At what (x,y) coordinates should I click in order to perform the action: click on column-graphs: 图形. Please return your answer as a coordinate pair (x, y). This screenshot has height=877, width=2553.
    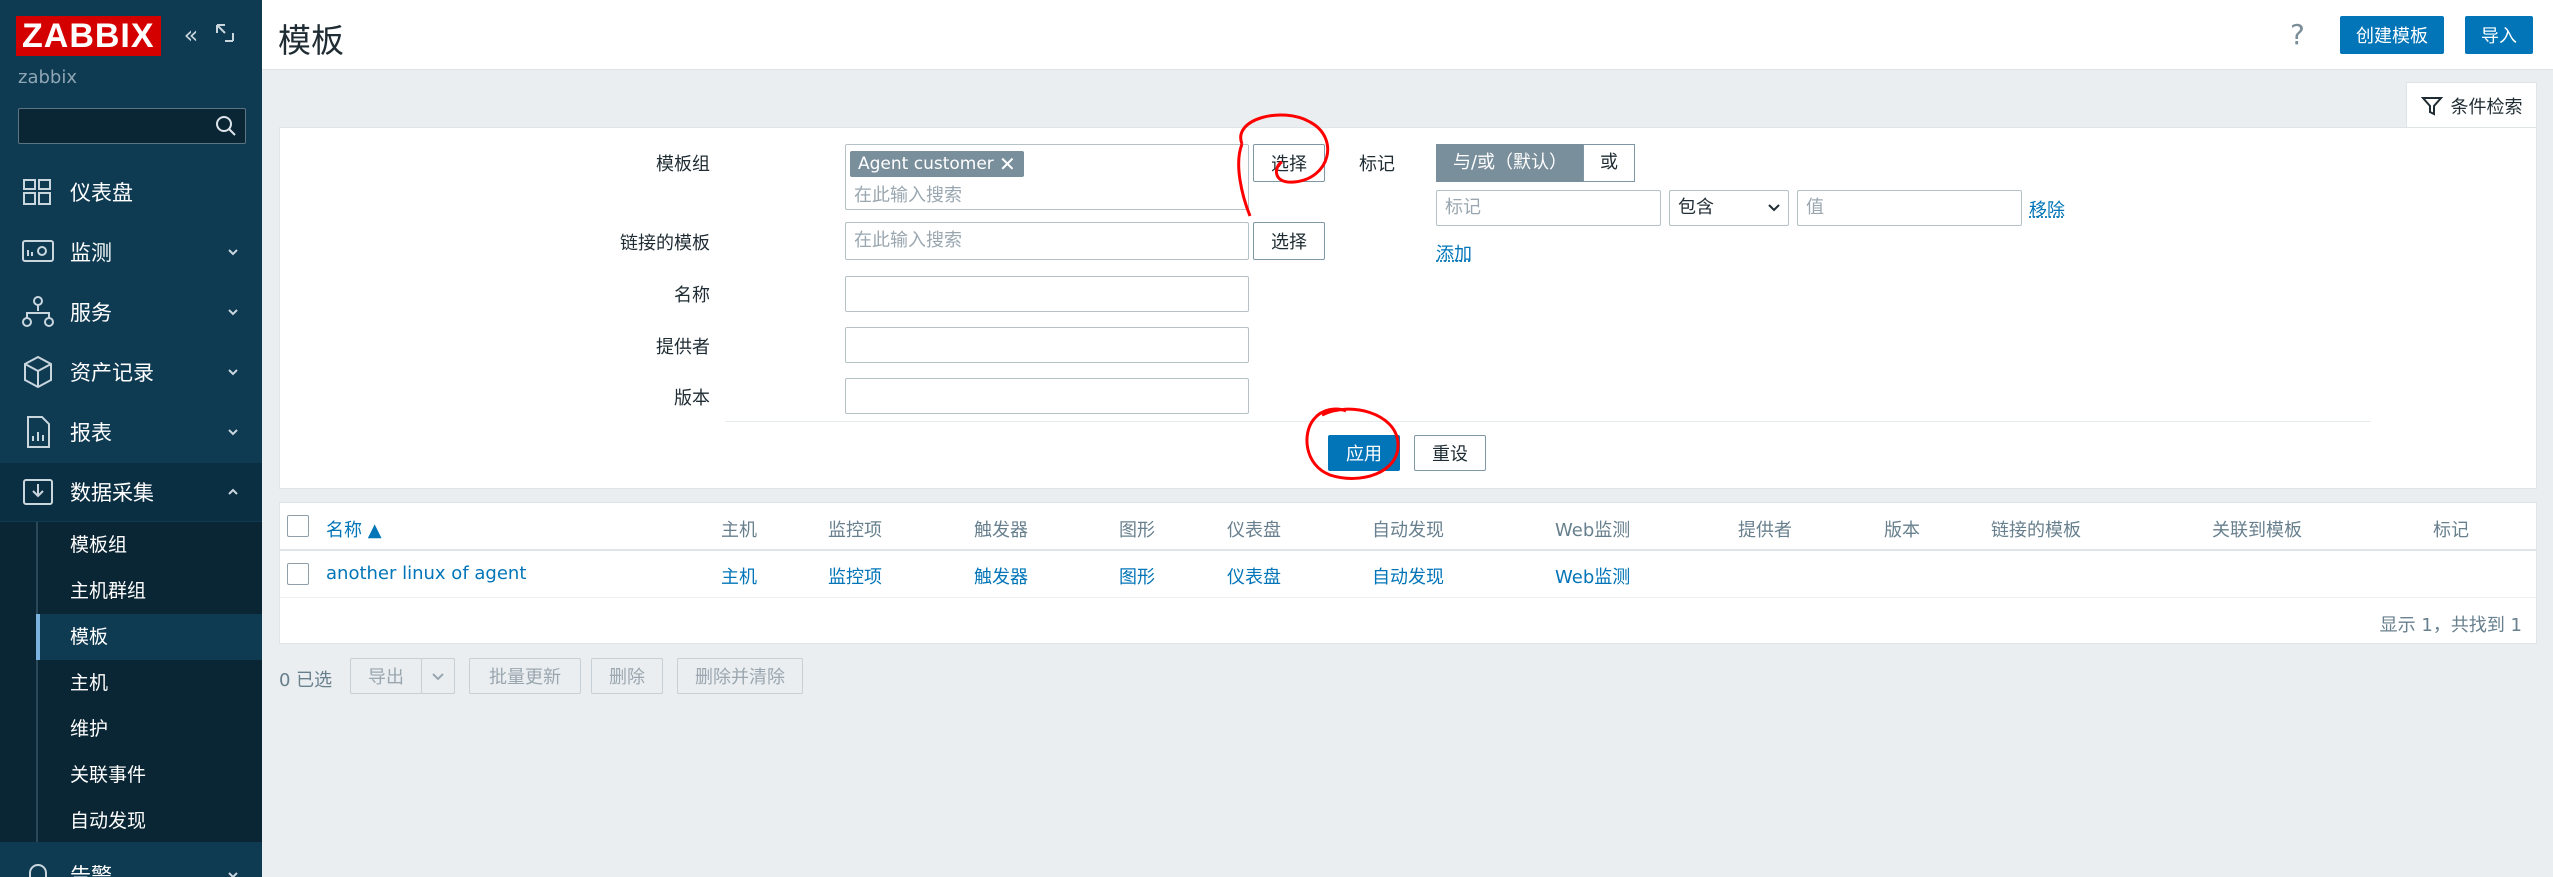
    Looking at the image, I should click on (1137, 530).